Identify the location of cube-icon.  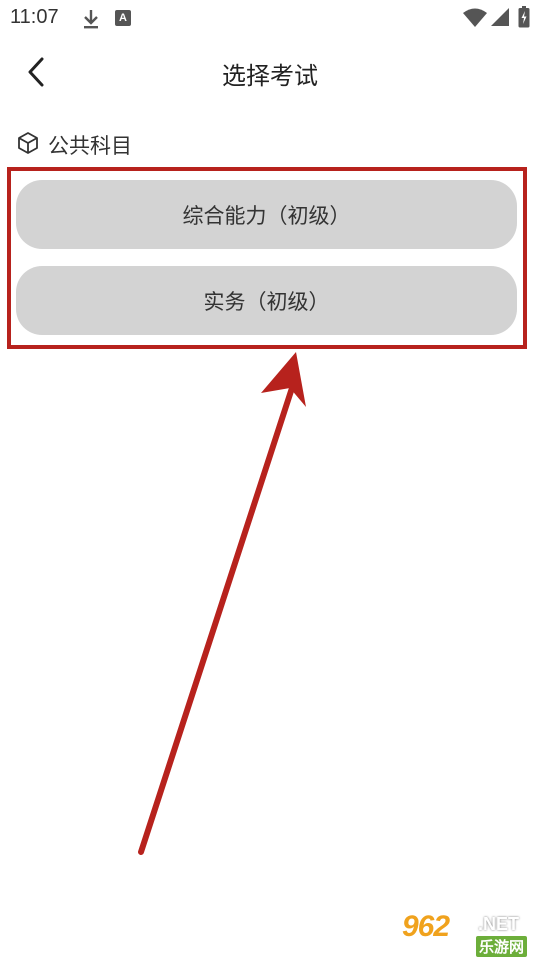
(28, 145).